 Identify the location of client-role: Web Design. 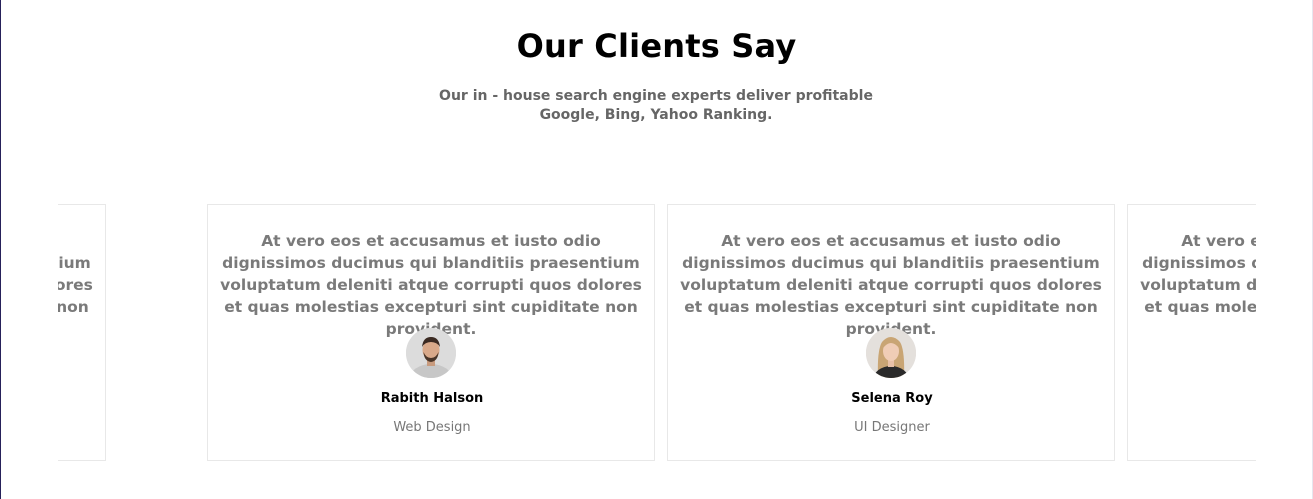
(432, 427).